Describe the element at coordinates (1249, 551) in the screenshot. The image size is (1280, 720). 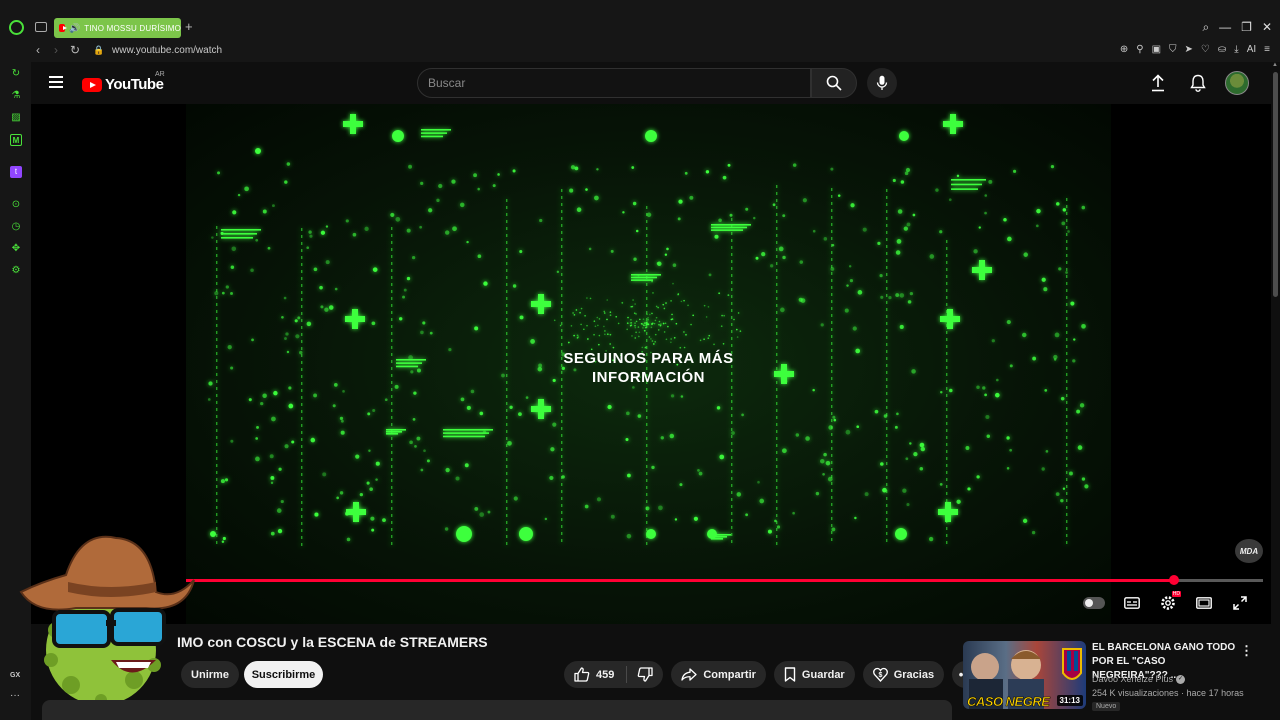
I see `channel-watermark: MDA` at that location.